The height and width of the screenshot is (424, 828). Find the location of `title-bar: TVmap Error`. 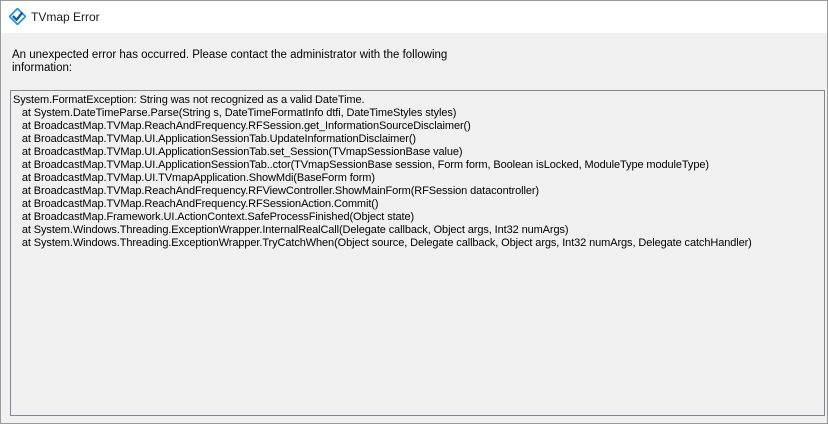

title-bar: TVmap Error is located at coordinates (414, 17).